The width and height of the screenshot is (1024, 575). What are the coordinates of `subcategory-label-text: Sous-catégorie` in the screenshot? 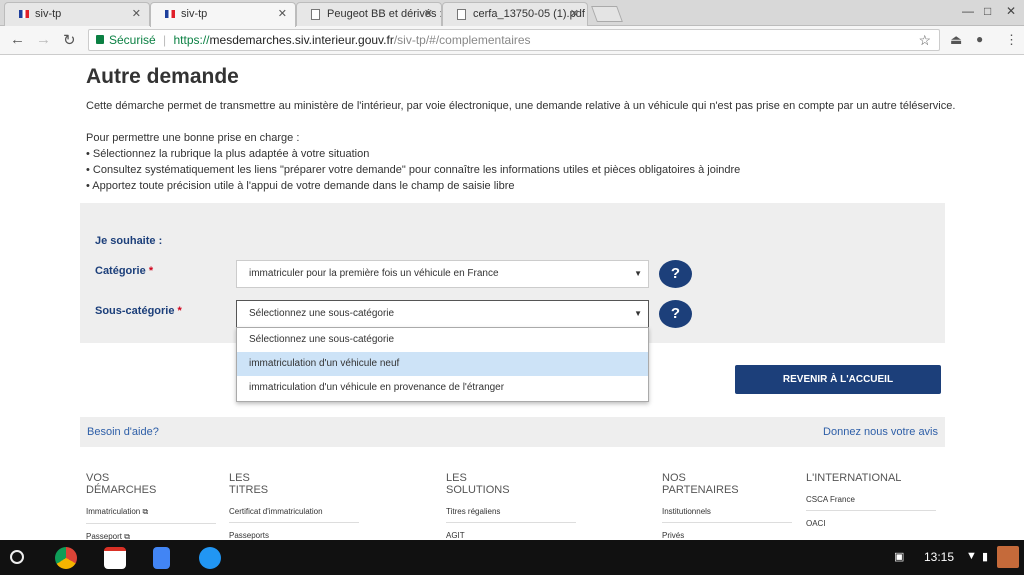 It's located at (135, 311).